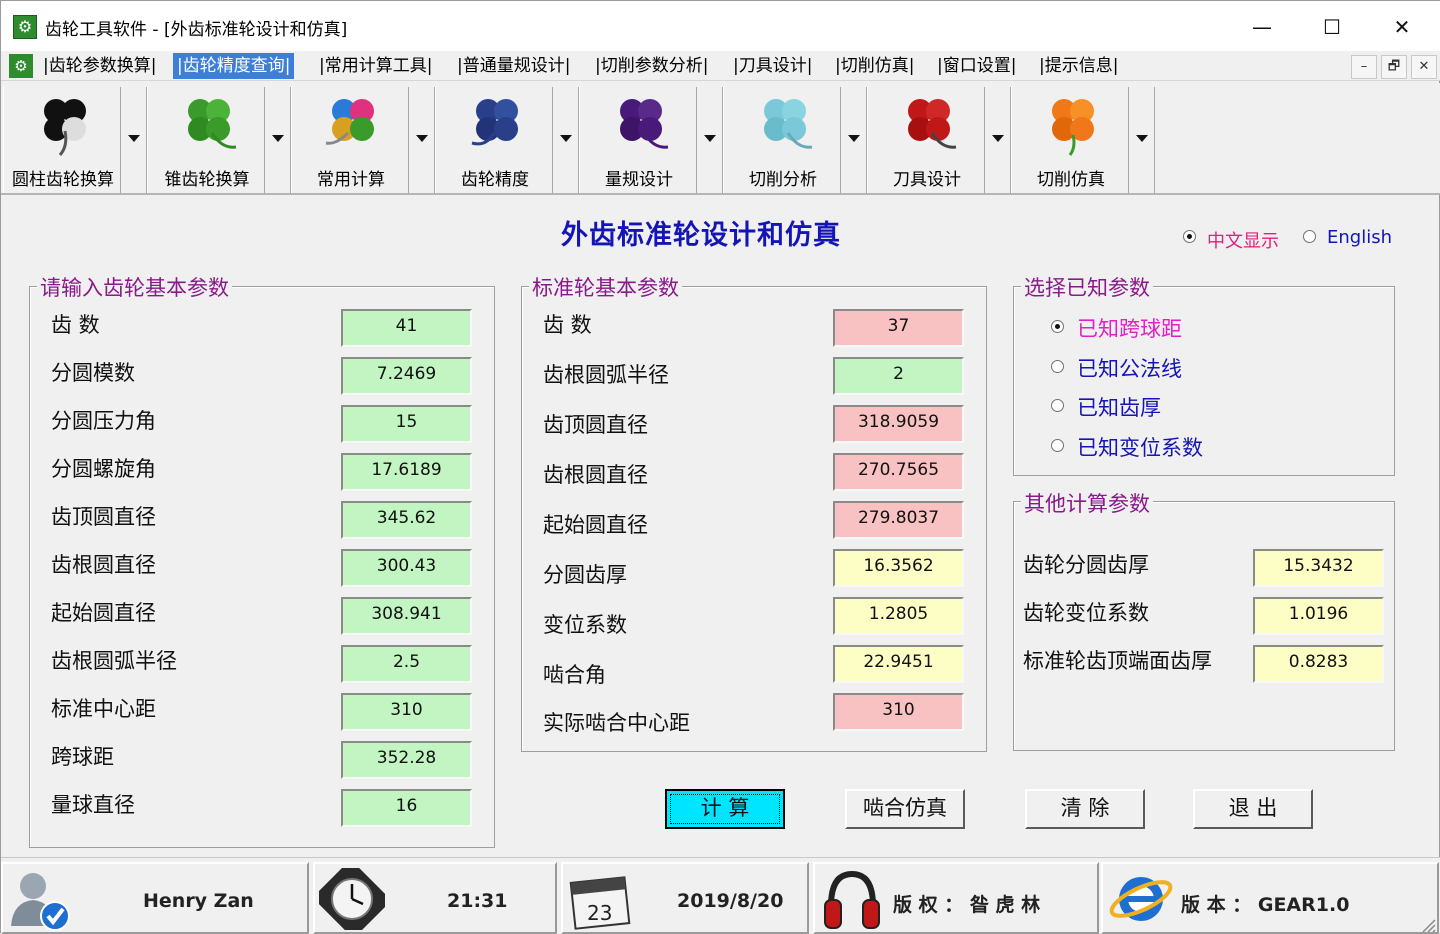 The image size is (1440, 934). Describe the element at coordinates (1070, 140) in the screenshot. I see `toolbar-cutting-sim-button: 切削仿真` at that location.